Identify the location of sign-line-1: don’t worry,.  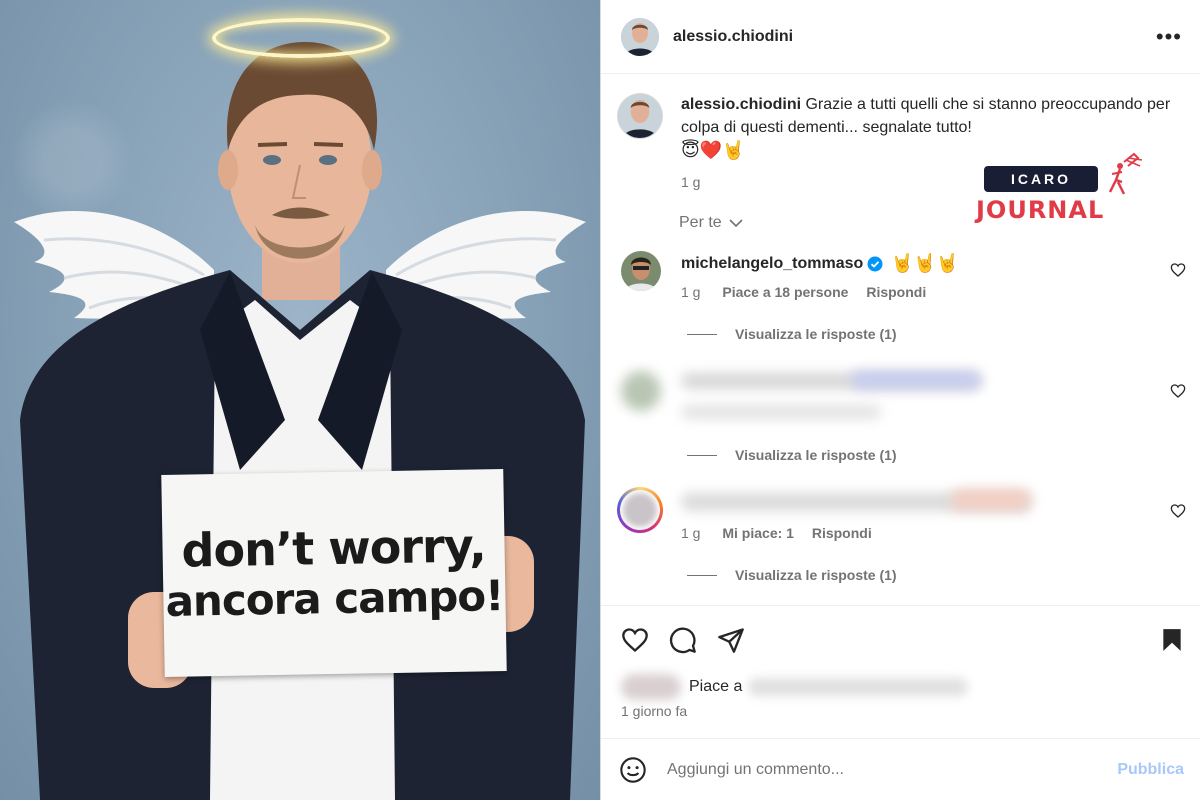
(334, 548).